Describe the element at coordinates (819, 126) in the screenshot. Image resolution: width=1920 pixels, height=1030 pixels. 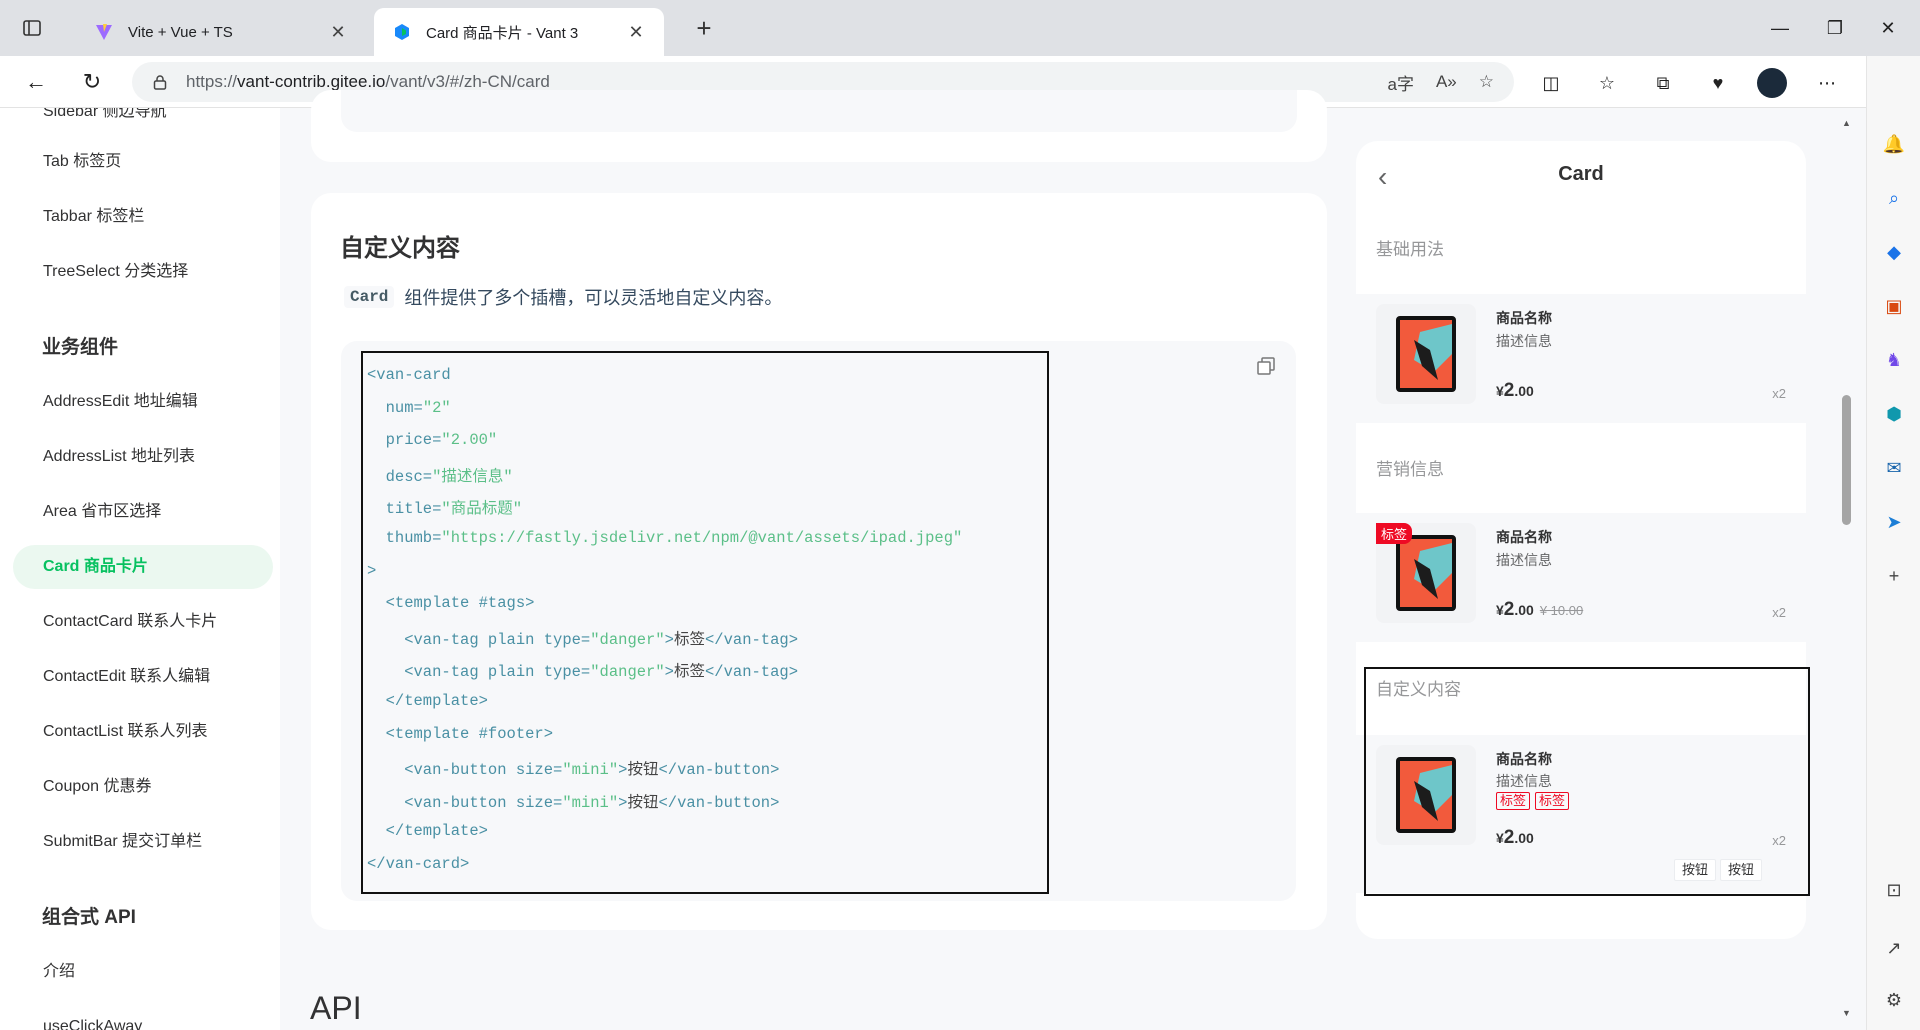
I see `previous-demo-card` at that location.